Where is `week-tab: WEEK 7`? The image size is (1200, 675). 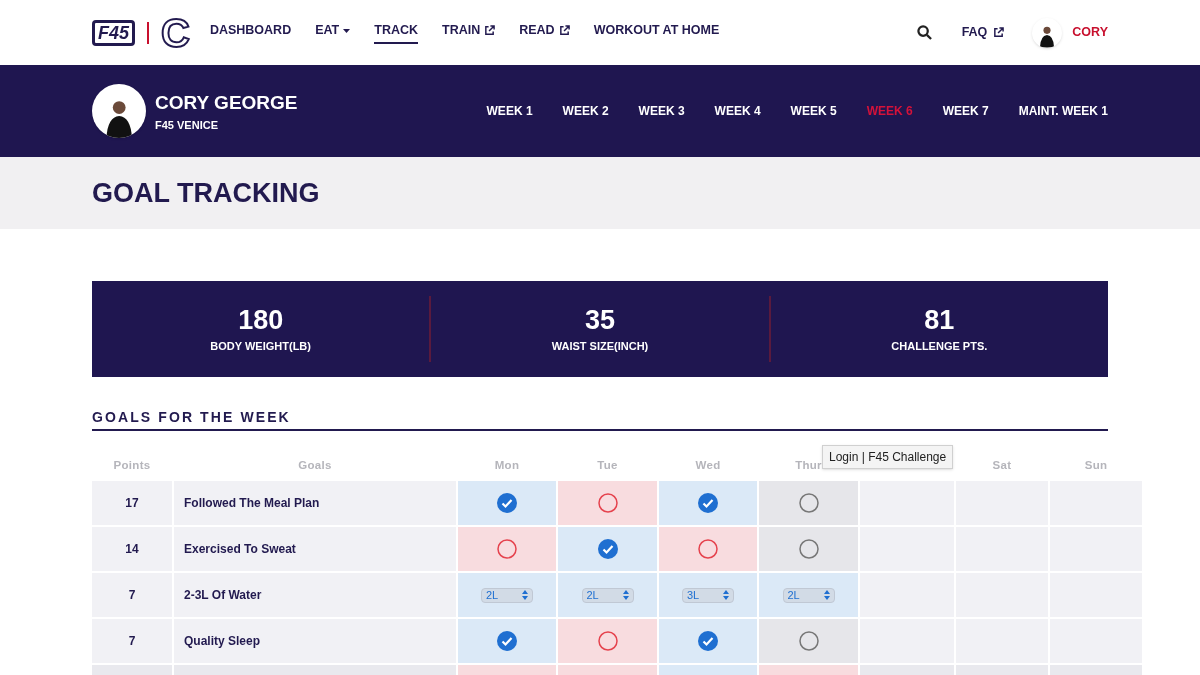
week-tab: WEEK 7 is located at coordinates (965, 111).